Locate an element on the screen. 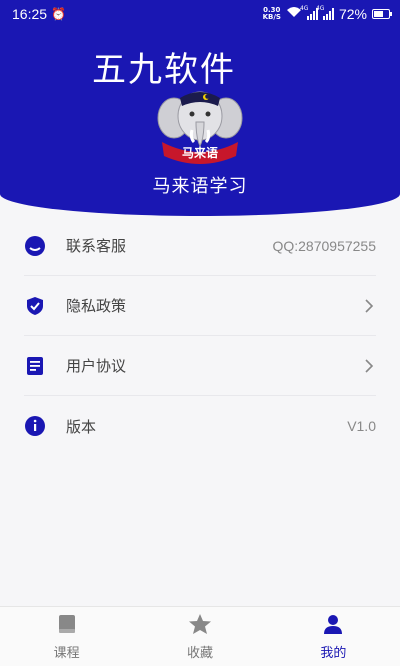 The height and width of the screenshot is (666, 400). row-label: 用户协议 is located at coordinates (96, 366).